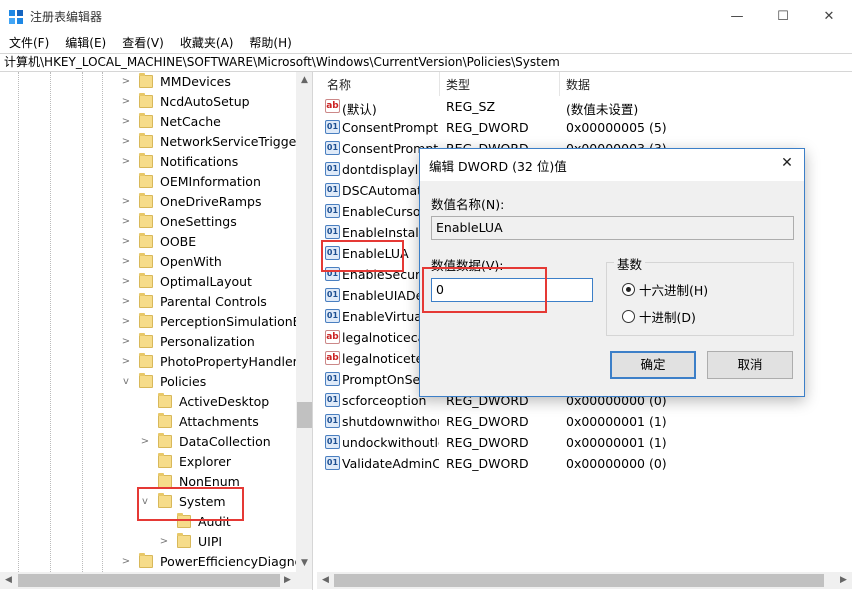 Image resolution: width=852 pixels, height=590 pixels. What do you see at coordinates (783, 16) in the screenshot?
I see `maximize-button: ☐` at bounding box center [783, 16].